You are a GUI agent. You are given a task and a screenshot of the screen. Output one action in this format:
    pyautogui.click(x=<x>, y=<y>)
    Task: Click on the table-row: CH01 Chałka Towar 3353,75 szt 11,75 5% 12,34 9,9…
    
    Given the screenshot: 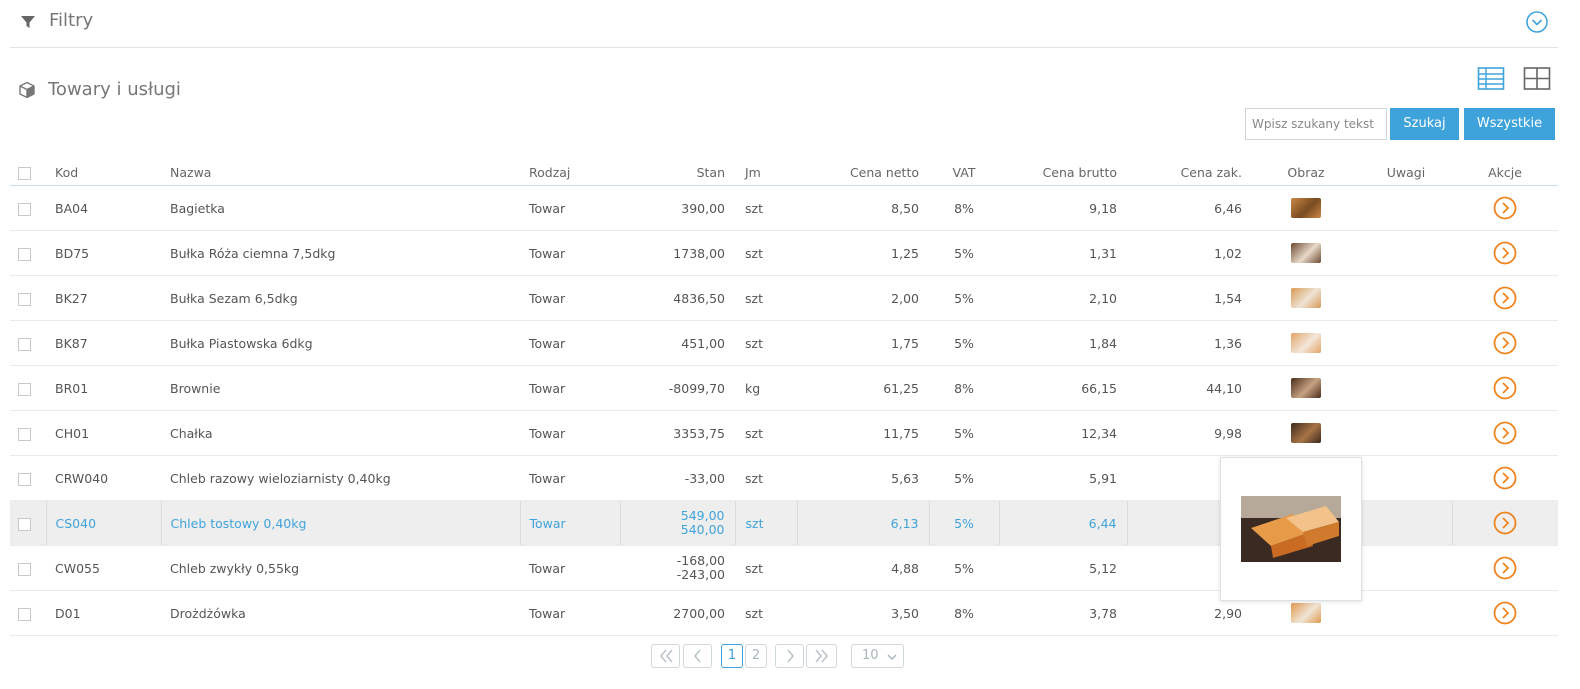 What is the action you would take?
    pyautogui.click(x=784, y=433)
    